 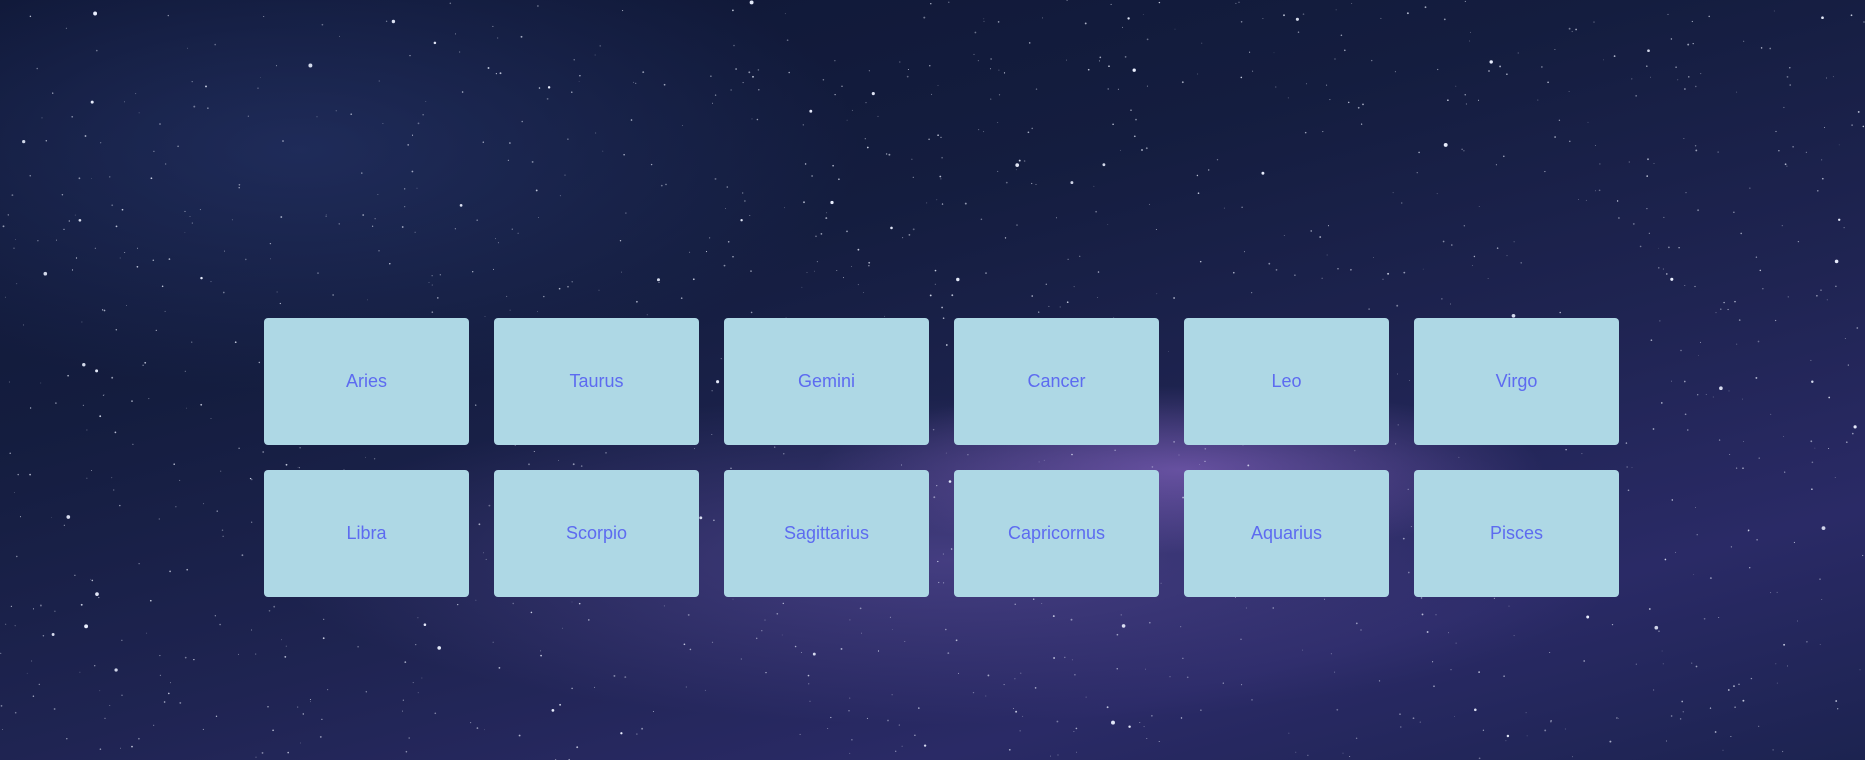 What do you see at coordinates (826, 381) in the screenshot?
I see `sign-card-gemini: Gemini` at bounding box center [826, 381].